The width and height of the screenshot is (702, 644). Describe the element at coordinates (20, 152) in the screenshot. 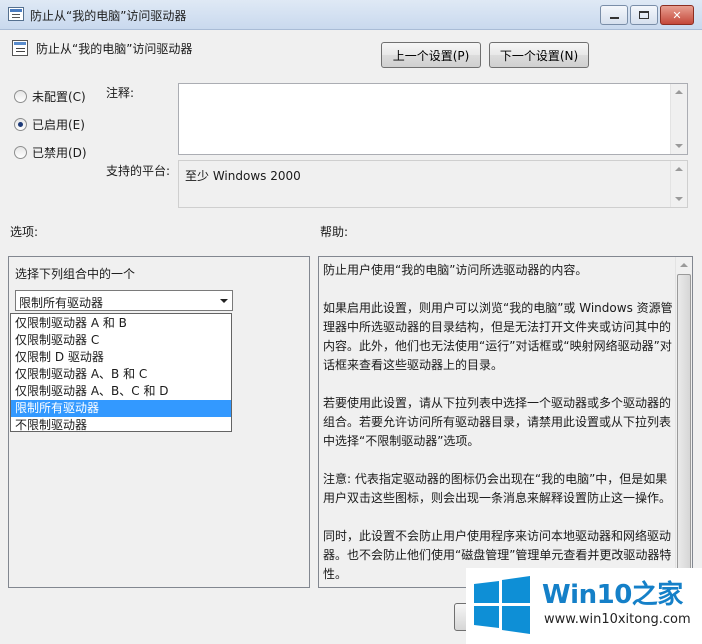

I see `radio-disabled-circle` at that location.